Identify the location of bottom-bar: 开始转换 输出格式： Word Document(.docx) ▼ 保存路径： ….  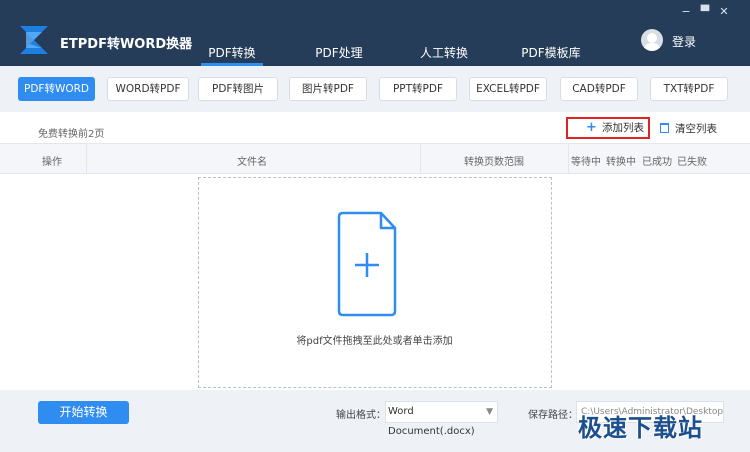
(375, 421).